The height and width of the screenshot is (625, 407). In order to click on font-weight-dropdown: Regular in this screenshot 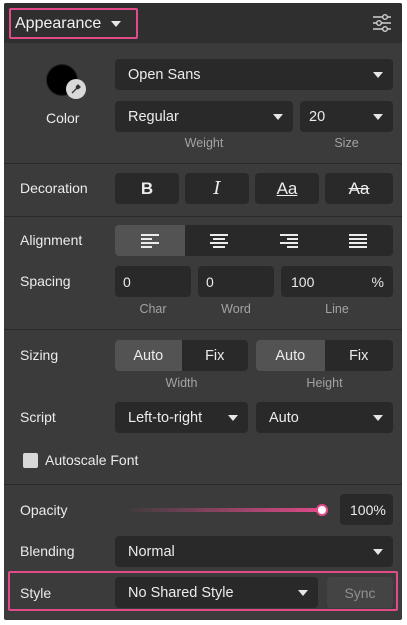, I will do `click(204, 116)`.